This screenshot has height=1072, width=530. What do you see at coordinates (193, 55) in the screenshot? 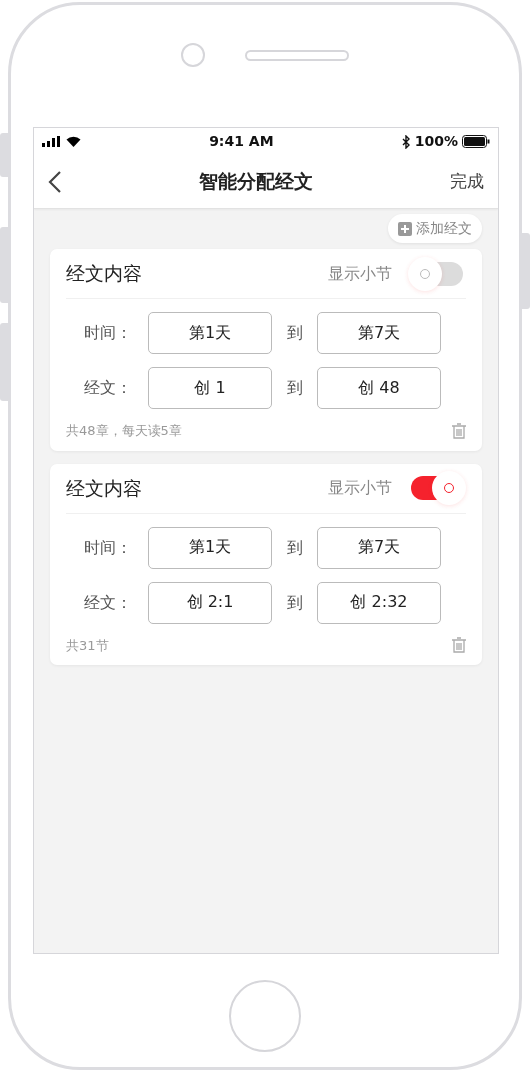
I see `camera-icon` at bounding box center [193, 55].